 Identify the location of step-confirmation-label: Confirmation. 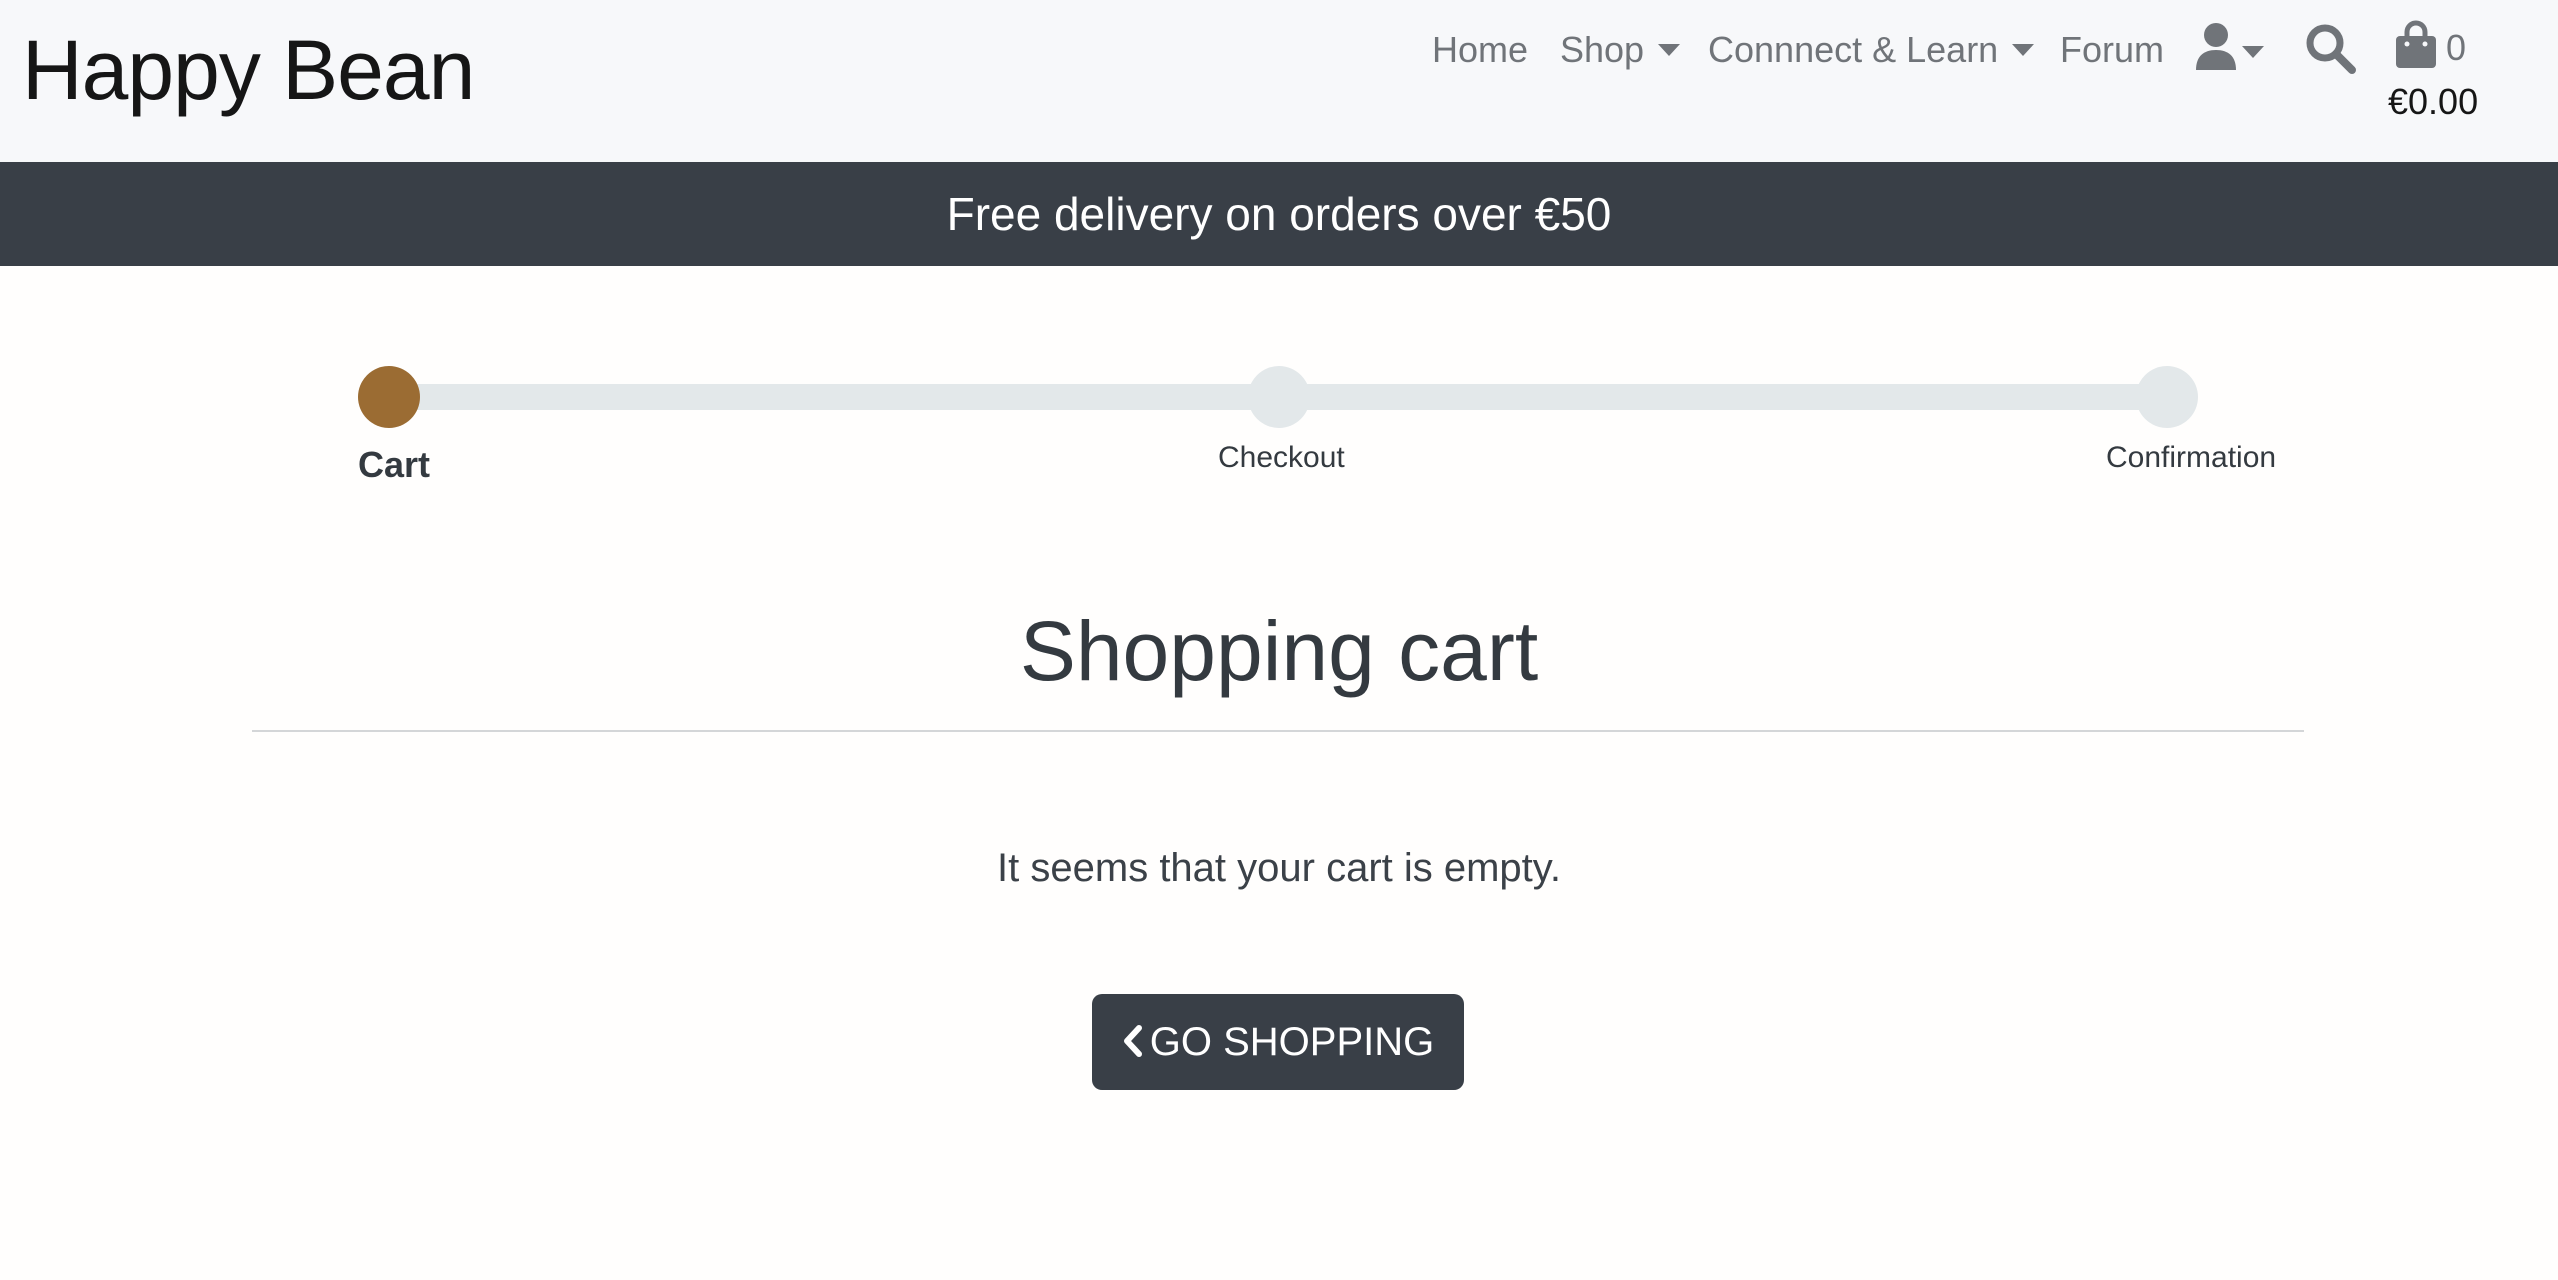
(2191, 457).